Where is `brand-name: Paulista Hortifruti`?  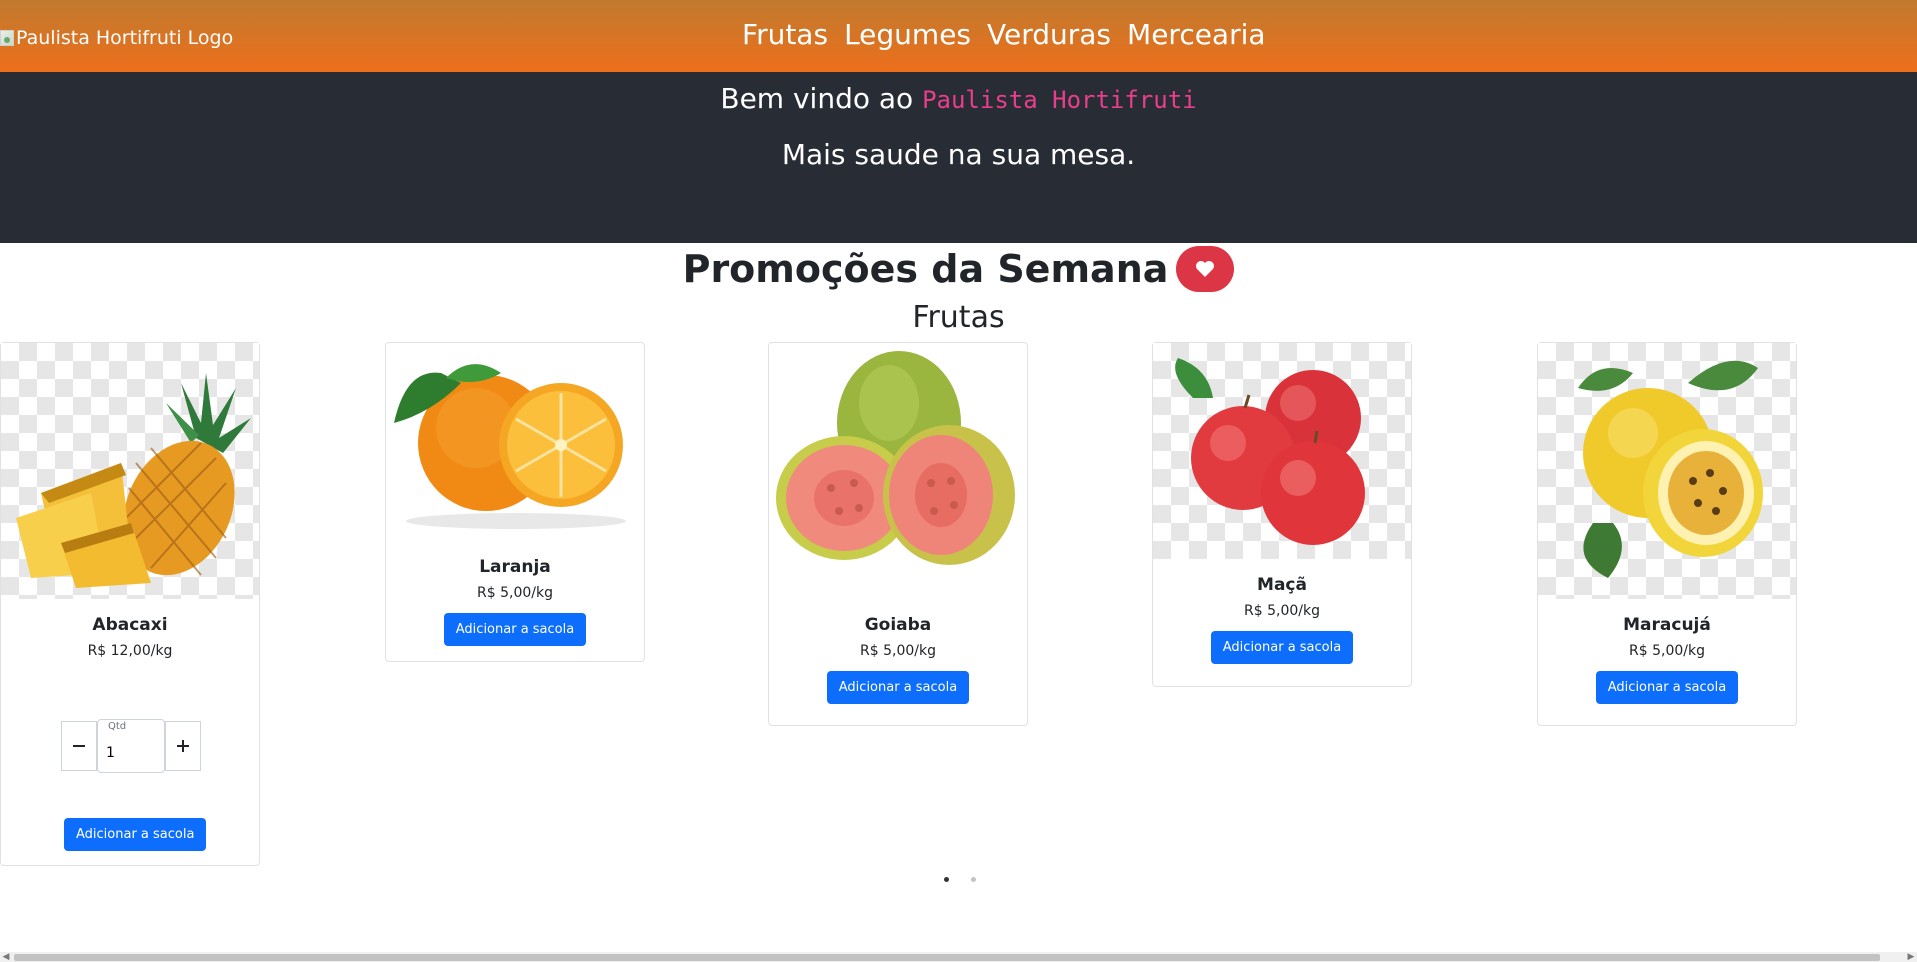 brand-name: Paulista Hortifruti is located at coordinates (1059, 100).